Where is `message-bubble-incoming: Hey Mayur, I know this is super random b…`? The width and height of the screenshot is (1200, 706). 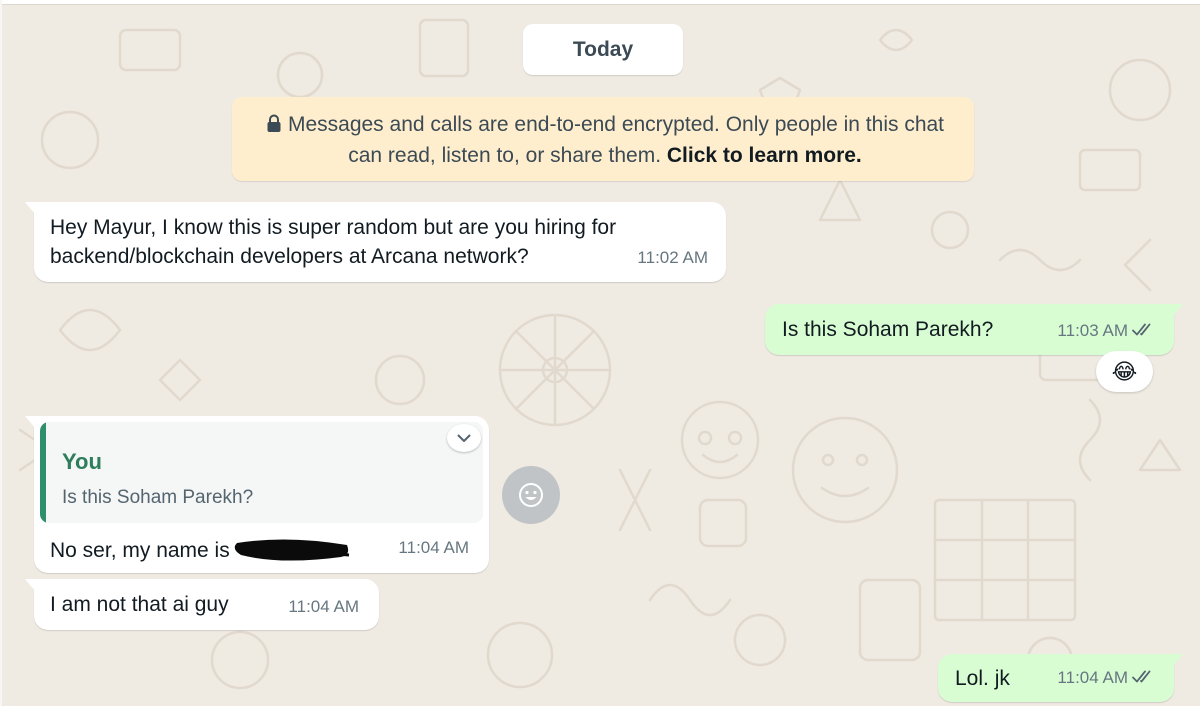 message-bubble-incoming: Hey Mayur, I know this is super random b… is located at coordinates (375, 242).